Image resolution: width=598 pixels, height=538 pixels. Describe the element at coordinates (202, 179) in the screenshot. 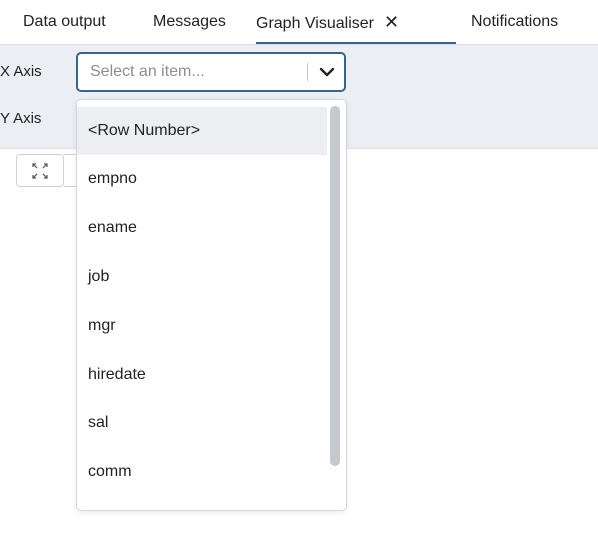

I see `option-empno: empno` at that location.